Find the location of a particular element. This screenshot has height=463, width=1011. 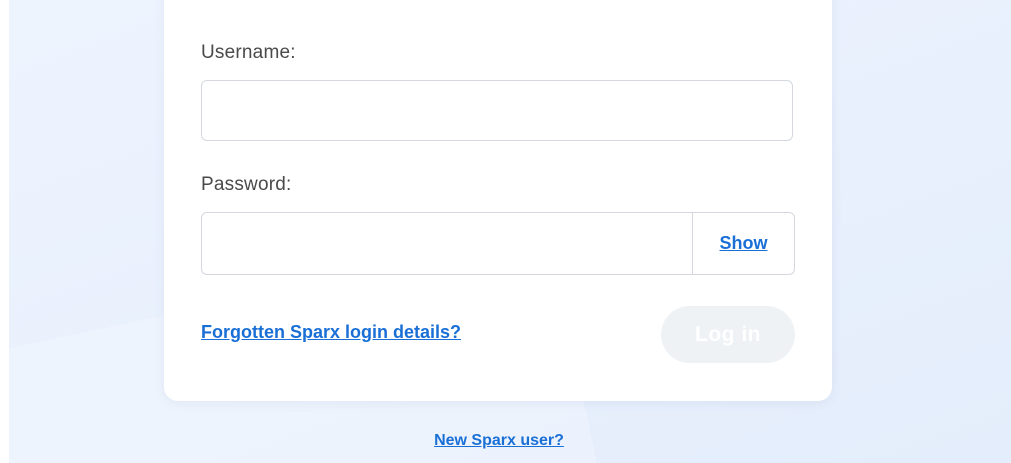

password-field: Show is located at coordinates (498, 243).